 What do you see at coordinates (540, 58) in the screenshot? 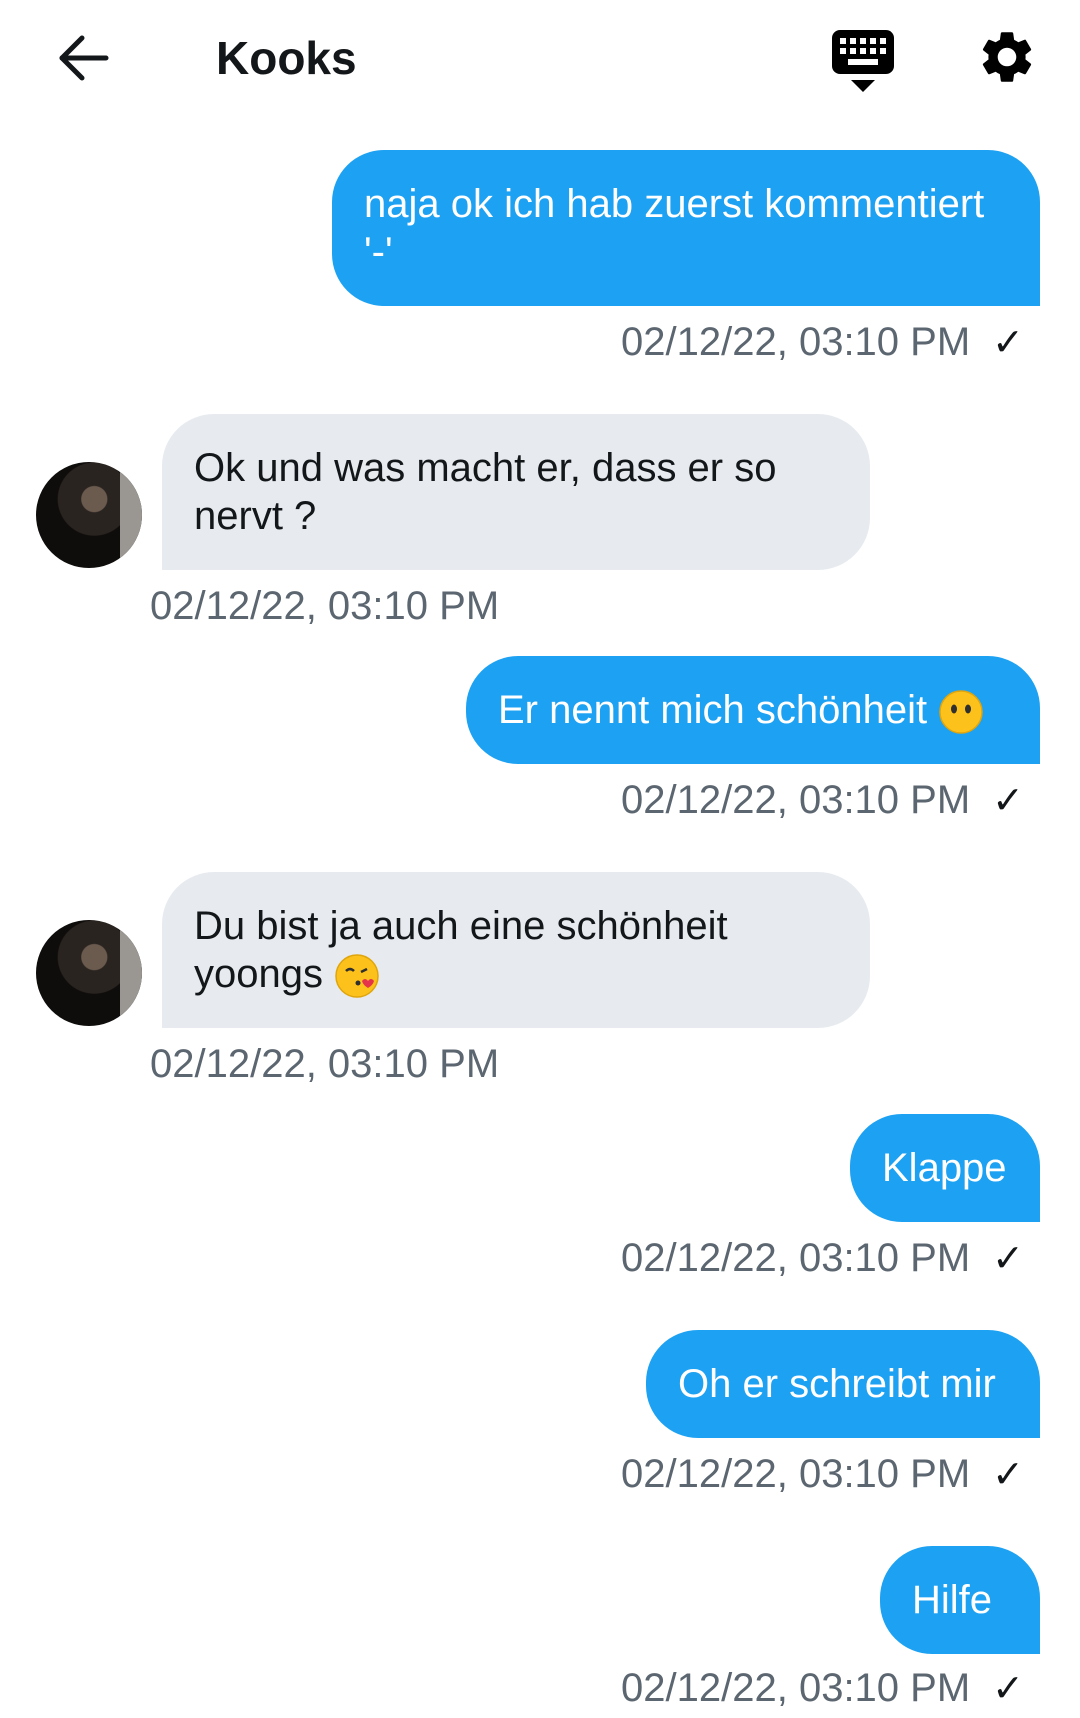
I see `chat-header: Kooks` at bounding box center [540, 58].